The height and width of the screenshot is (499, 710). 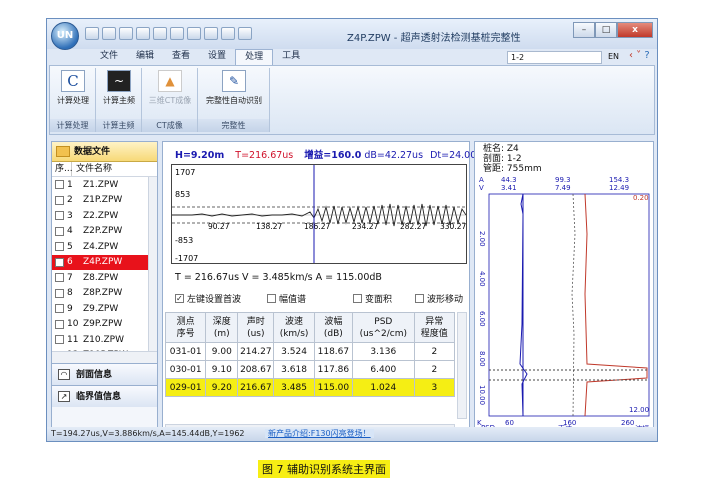 I want to click on save-as-icon, so click(x=126, y=33).